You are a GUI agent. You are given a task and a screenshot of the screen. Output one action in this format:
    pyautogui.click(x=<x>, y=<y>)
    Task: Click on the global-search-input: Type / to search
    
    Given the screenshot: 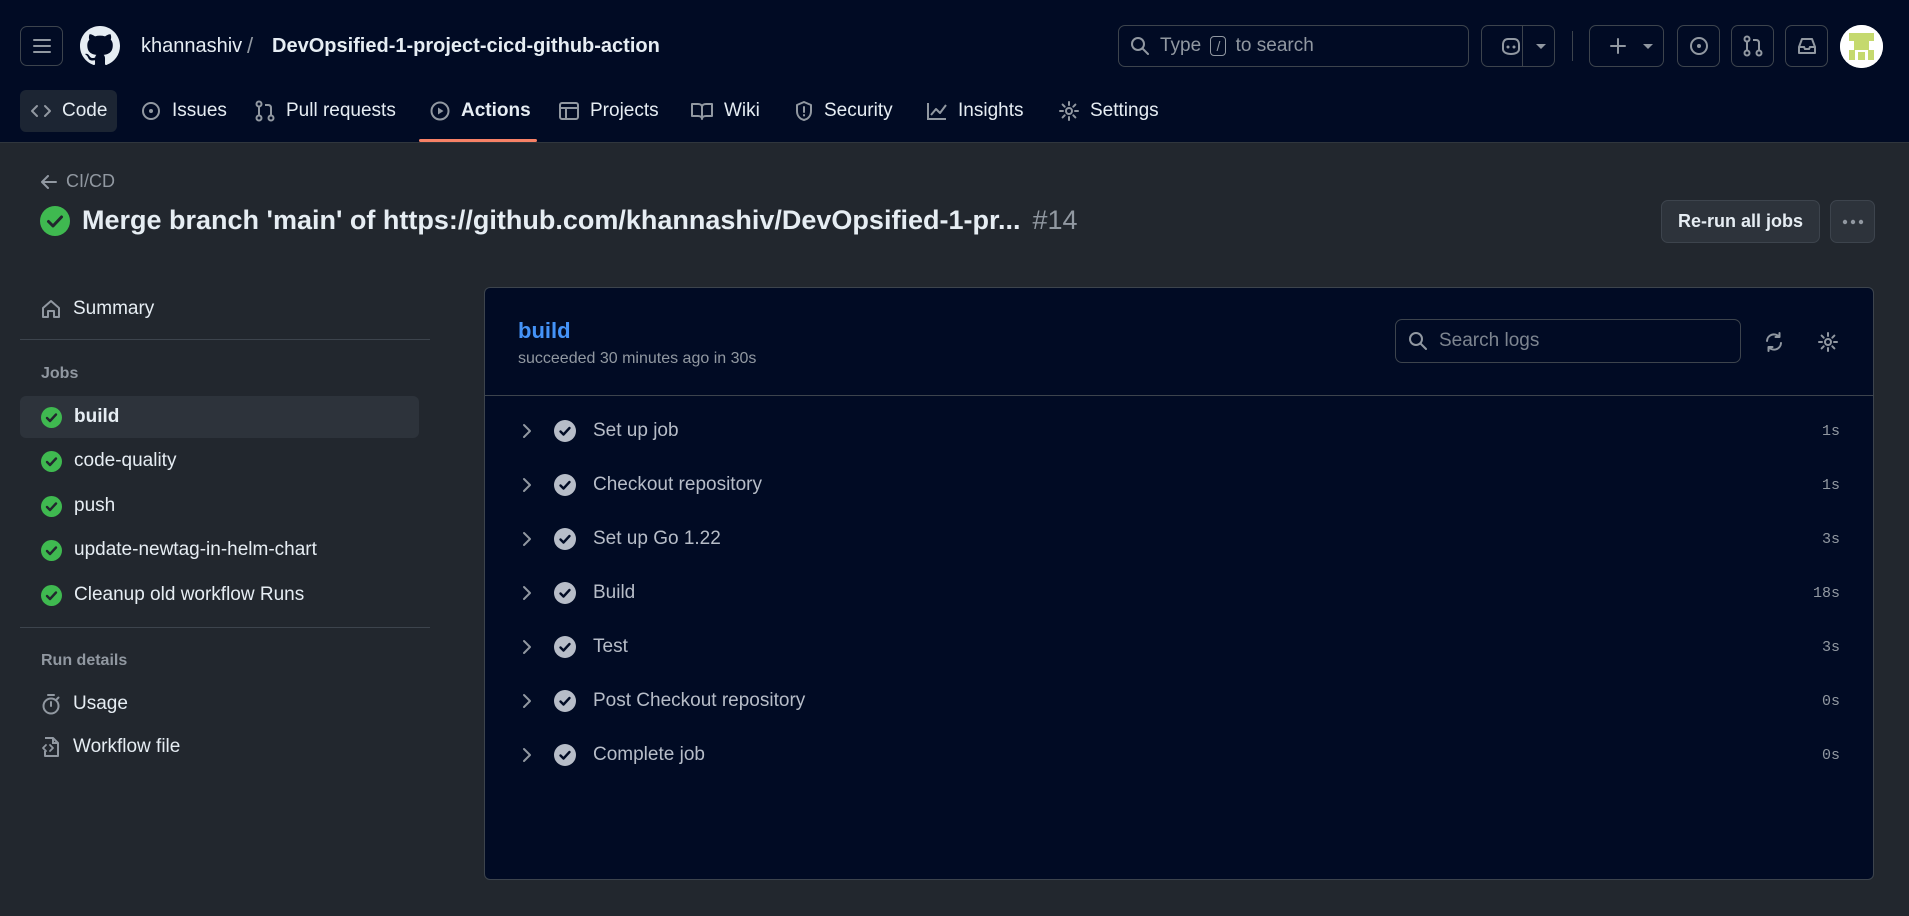 What is the action you would take?
    pyautogui.click(x=1293, y=46)
    